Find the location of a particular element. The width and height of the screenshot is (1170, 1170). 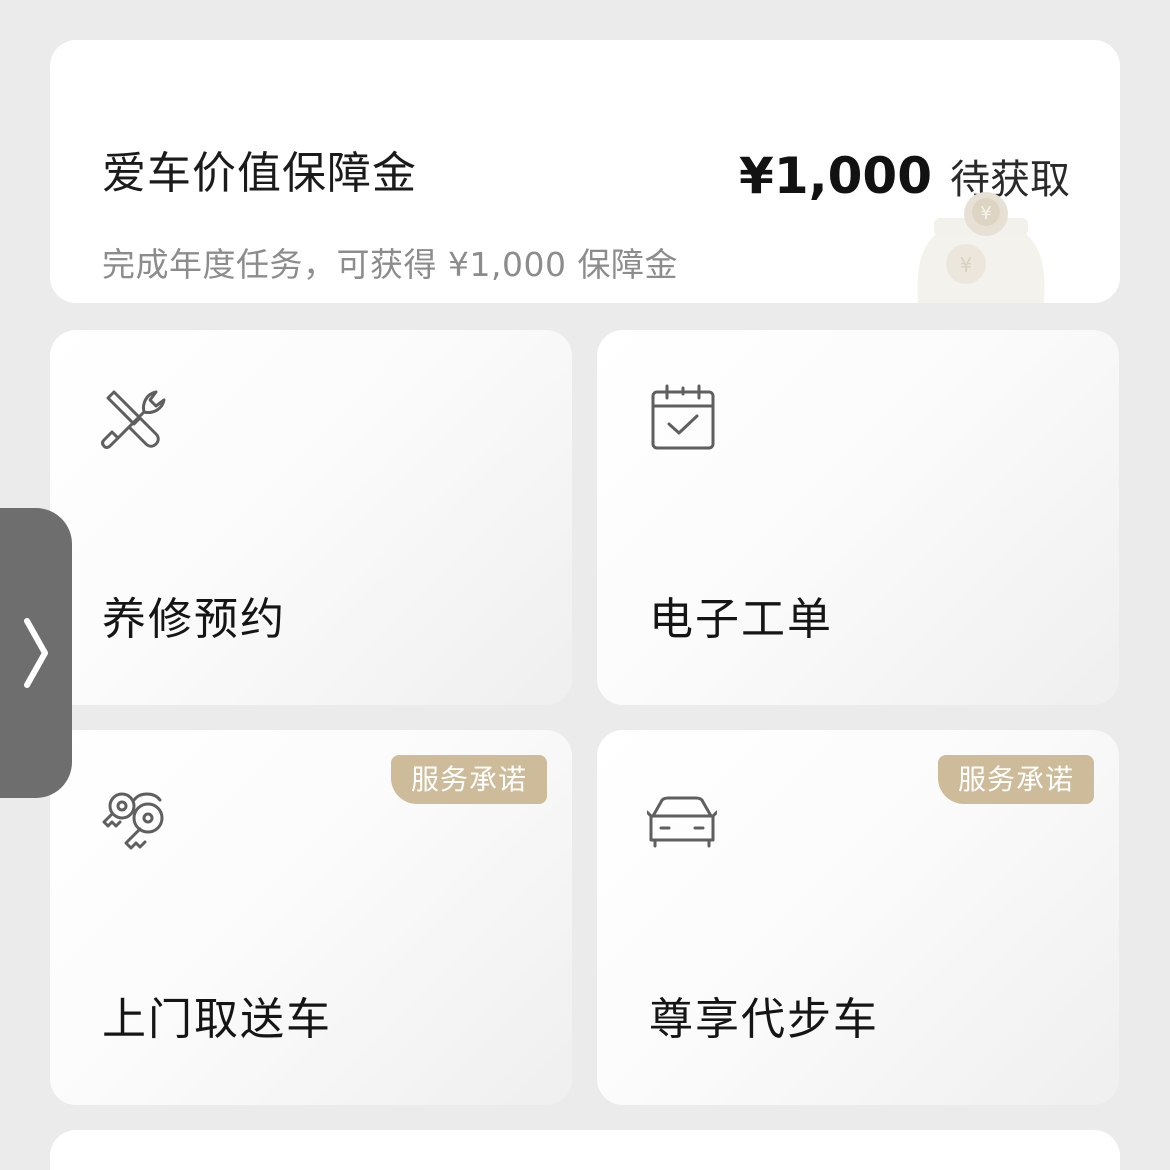

service-tile-work-order: 电子工单 is located at coordinates (858, 517).